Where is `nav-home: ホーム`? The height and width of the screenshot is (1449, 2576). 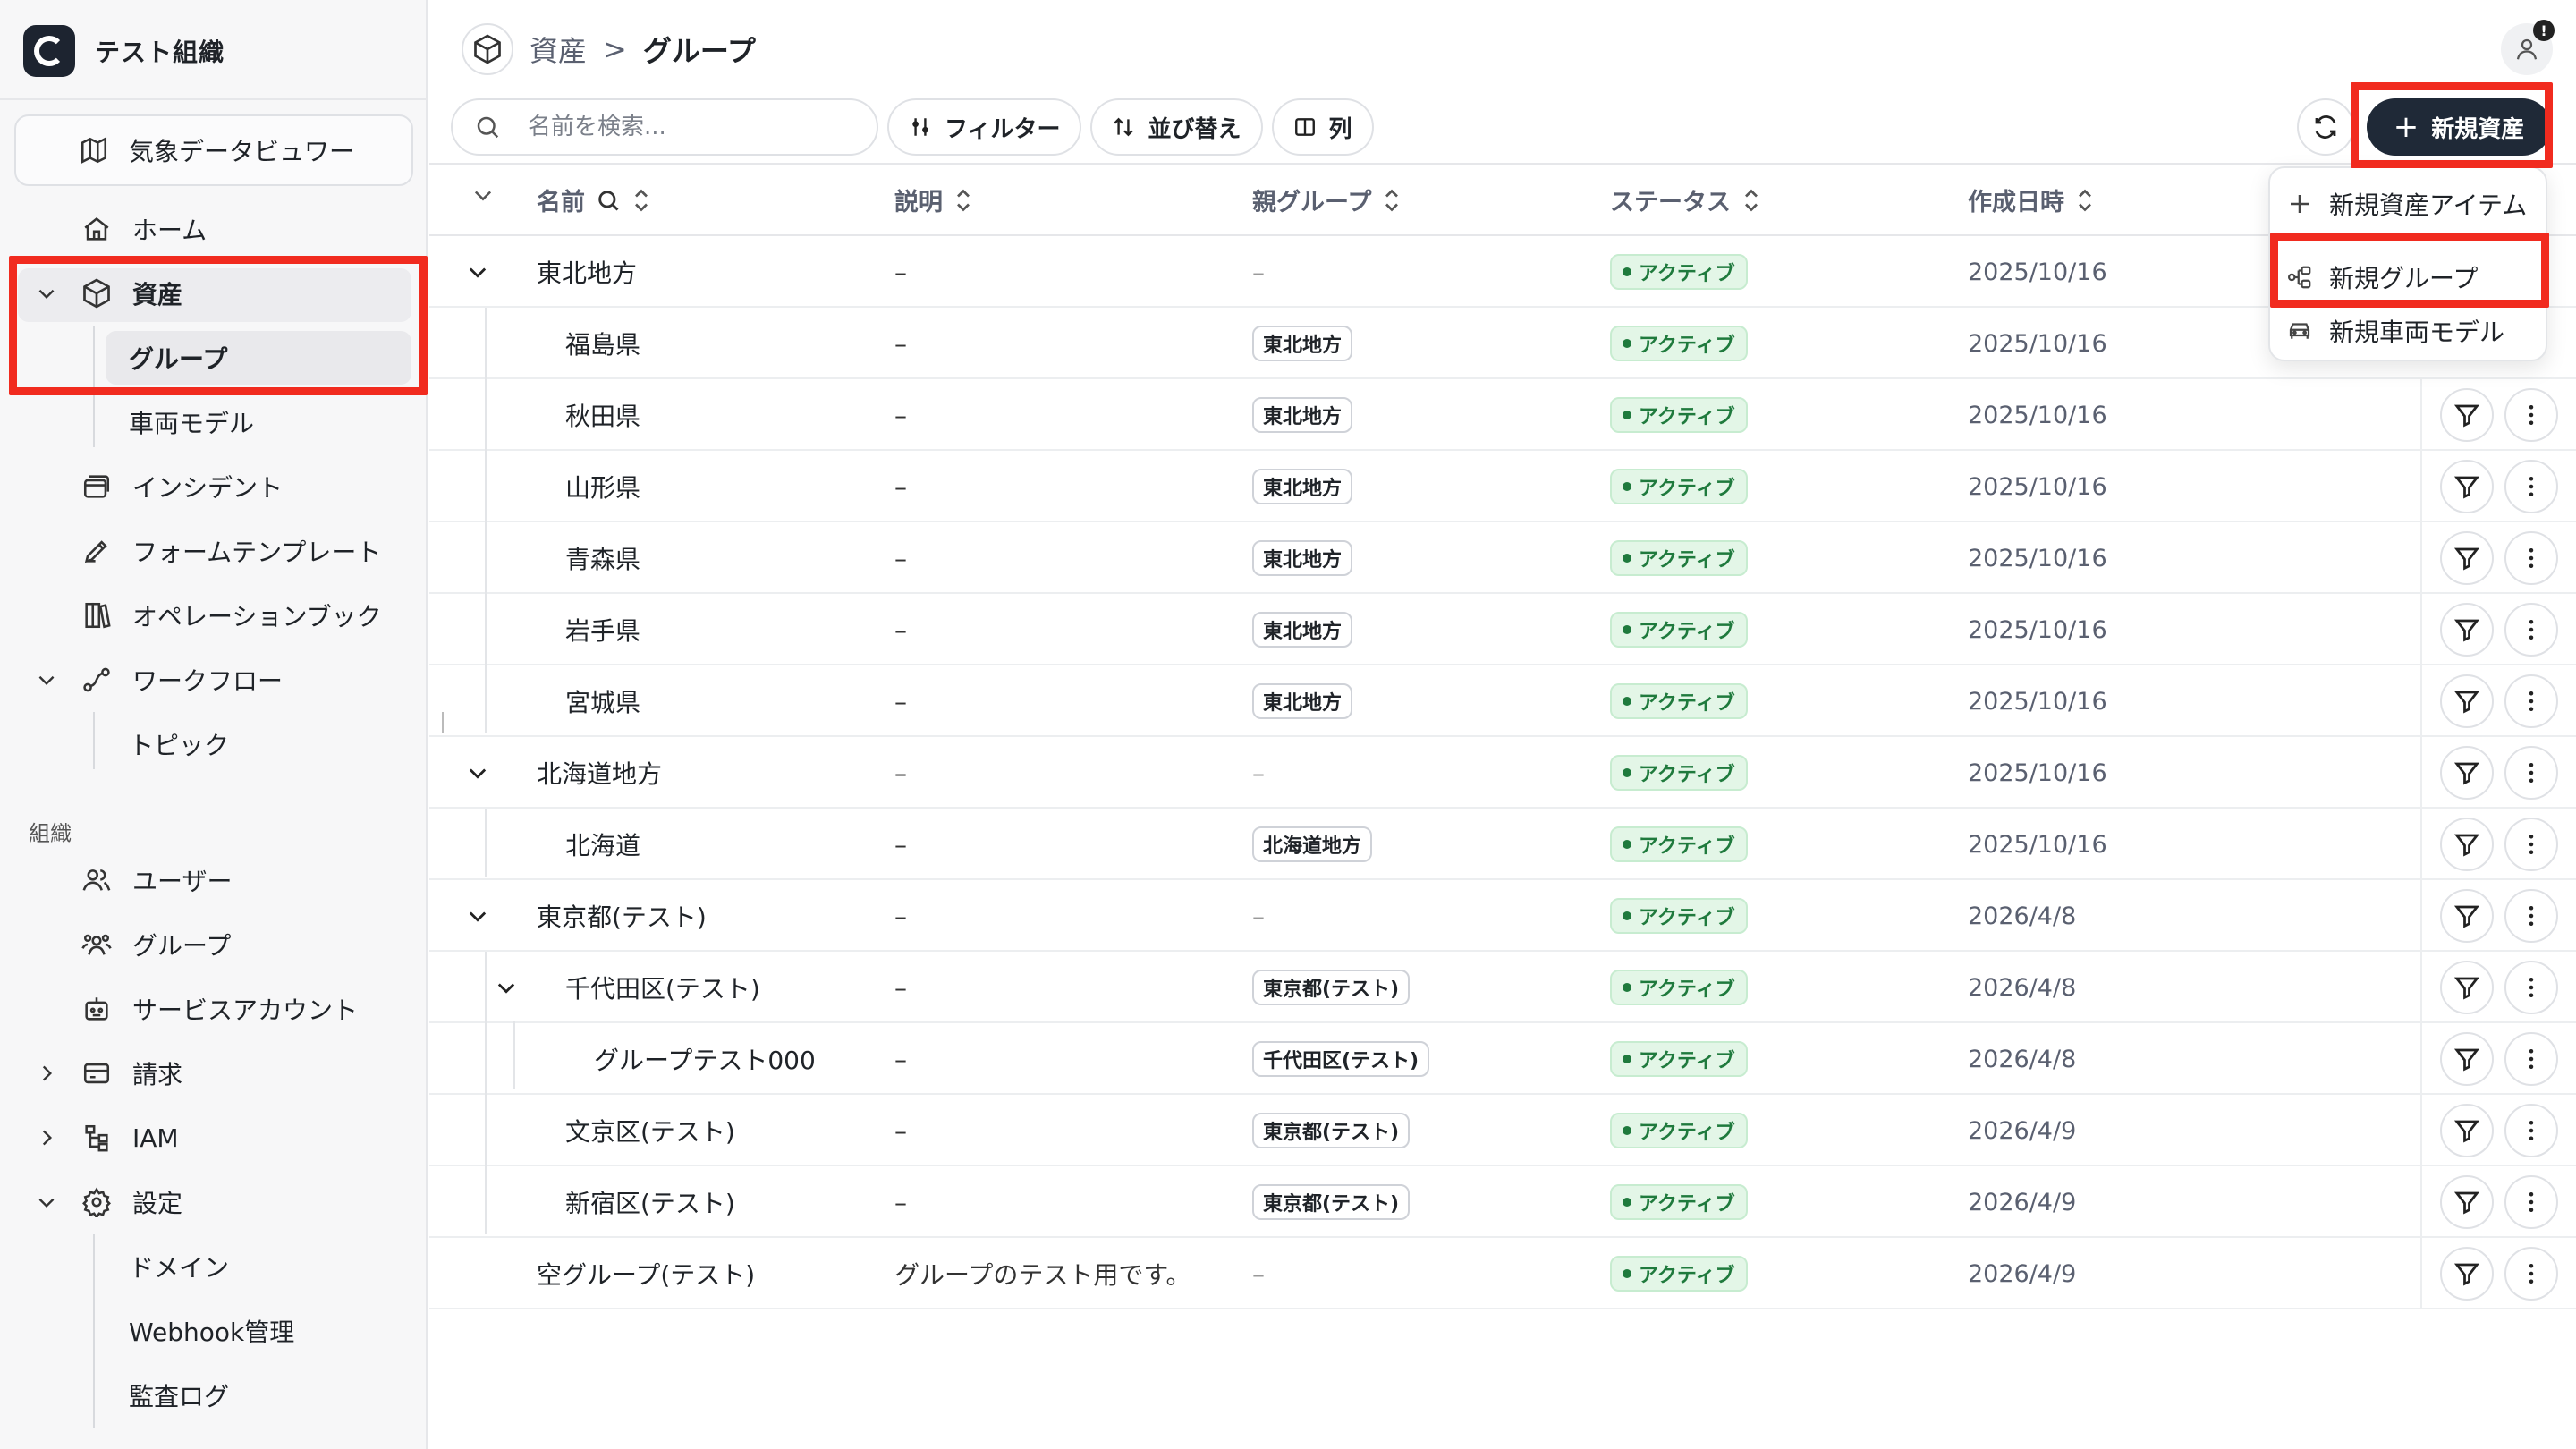
nav-home: ホーム is located at coordinates (142, 229).